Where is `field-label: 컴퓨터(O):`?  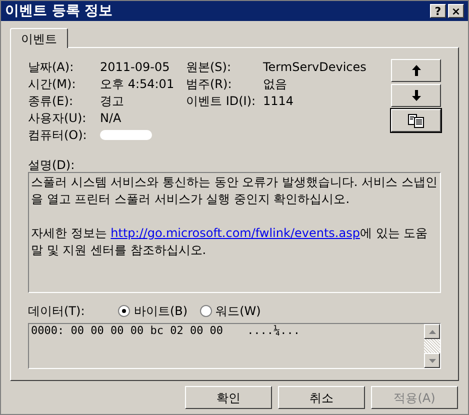 field-label: 컴퓨터(O): is located at coordinates (58, 135).